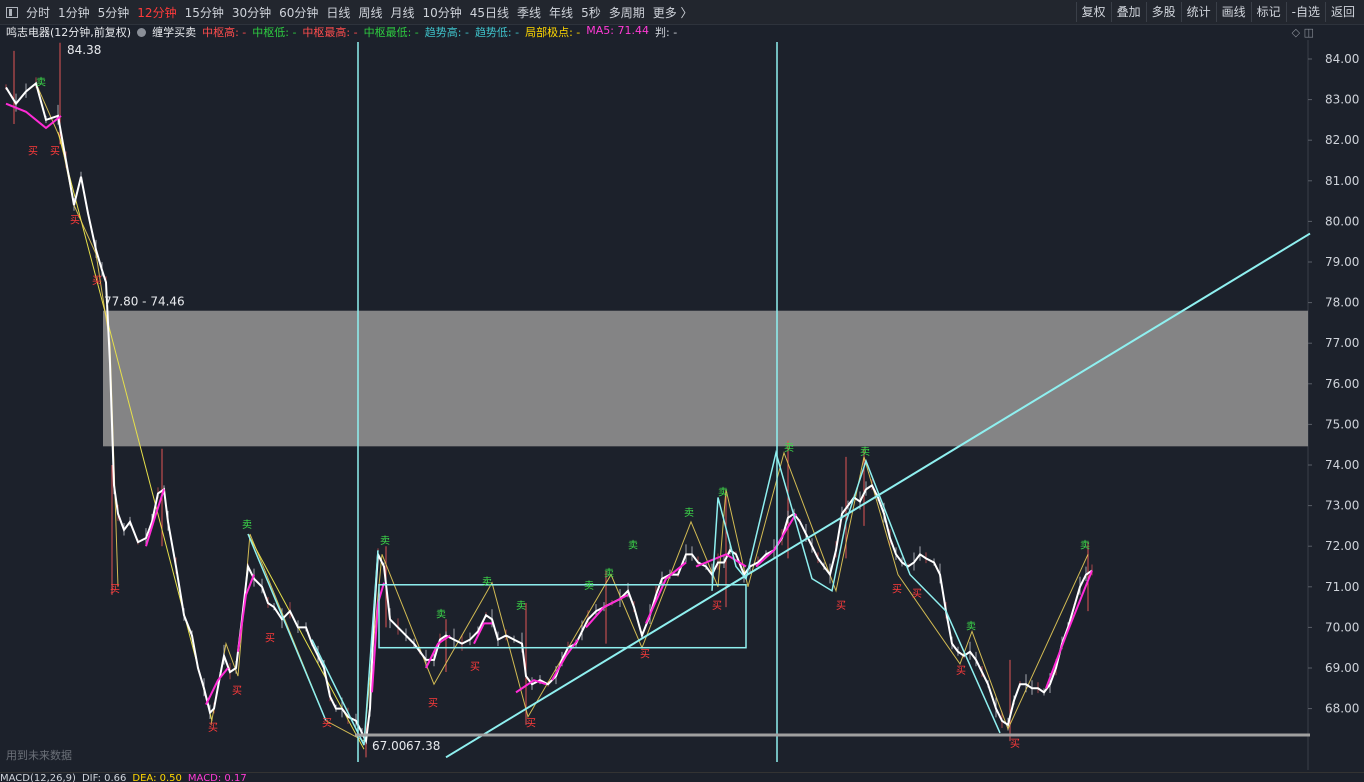 The image size is (1364, 782). Describe the element at coordinates (1342, 465) in the screenshot. I see `axis-label: 74.00` at that location.